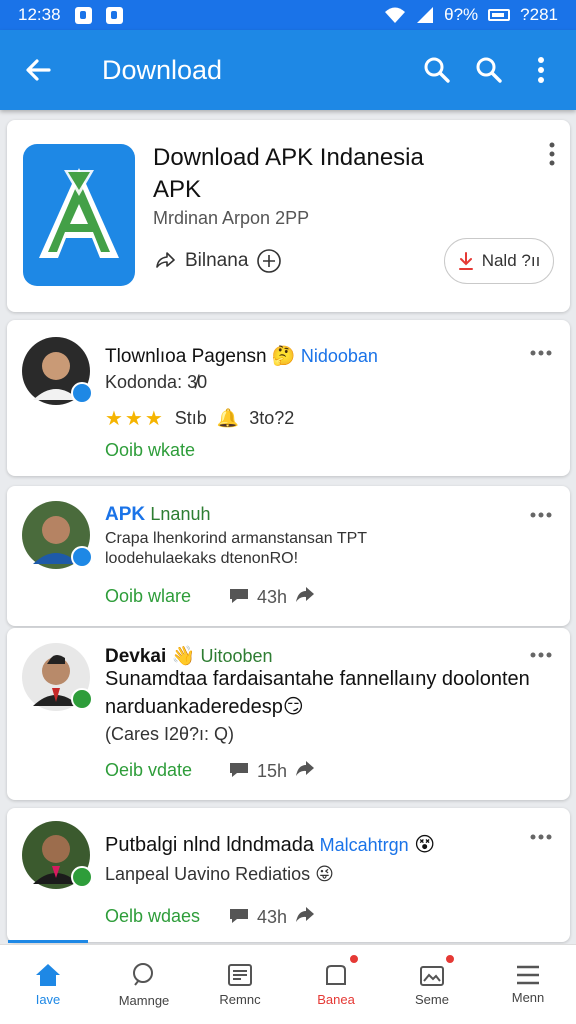 The width and height of the screenshot is (576, 1024). Describe the element at coordinates (432, 976) in the screenshot. I see `image-icon` at that location.